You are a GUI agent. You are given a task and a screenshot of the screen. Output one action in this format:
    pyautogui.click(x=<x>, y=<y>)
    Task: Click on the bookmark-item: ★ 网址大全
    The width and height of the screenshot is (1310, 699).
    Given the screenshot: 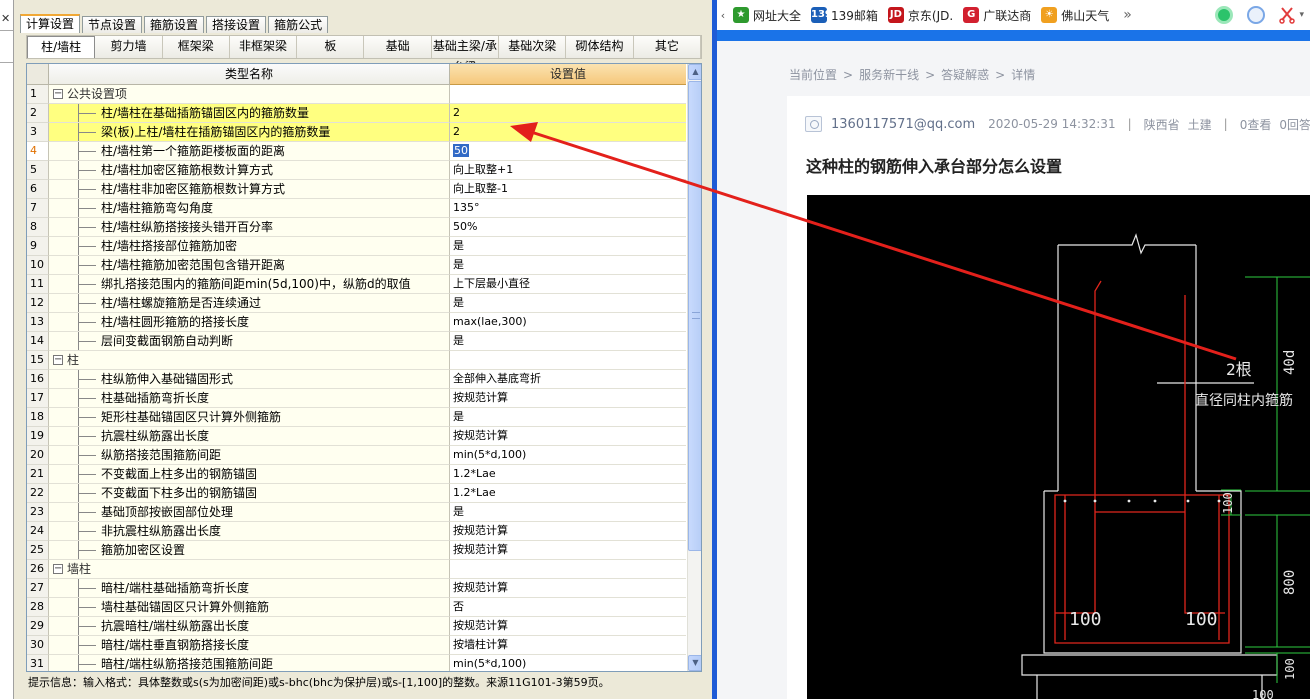 What is the action you would take?
    pyautogui.click(x=767, y=15)
    